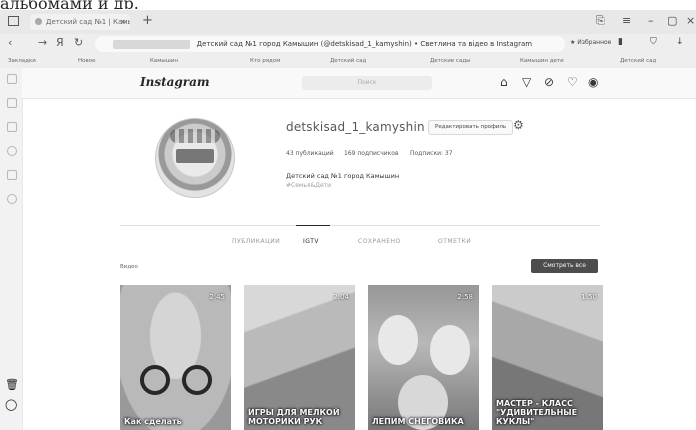 The width and height of the screenshot is (696, 430). I want to click on search-input: Поиск, so click(367, 83).